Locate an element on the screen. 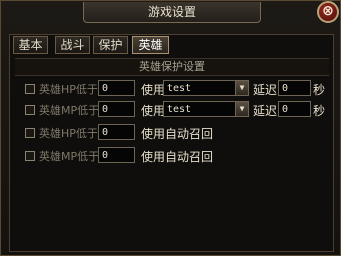 The width and height of the screenshot is (341, 256). hero-mp-item-select: test ▼ is located at coordinates (206, 109).